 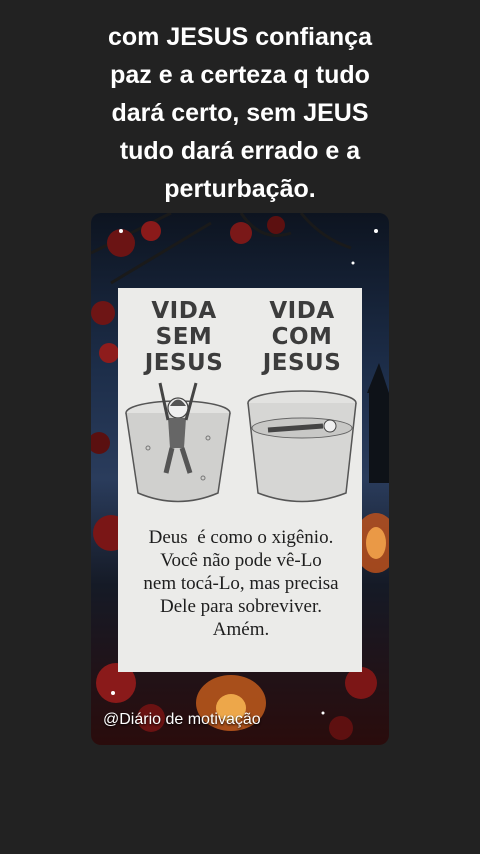 What do you see at coordinates (241, 560) in the screenshot?
I see `quote-line: Você não pode vê-Lo` at bounding box center [241, 560].